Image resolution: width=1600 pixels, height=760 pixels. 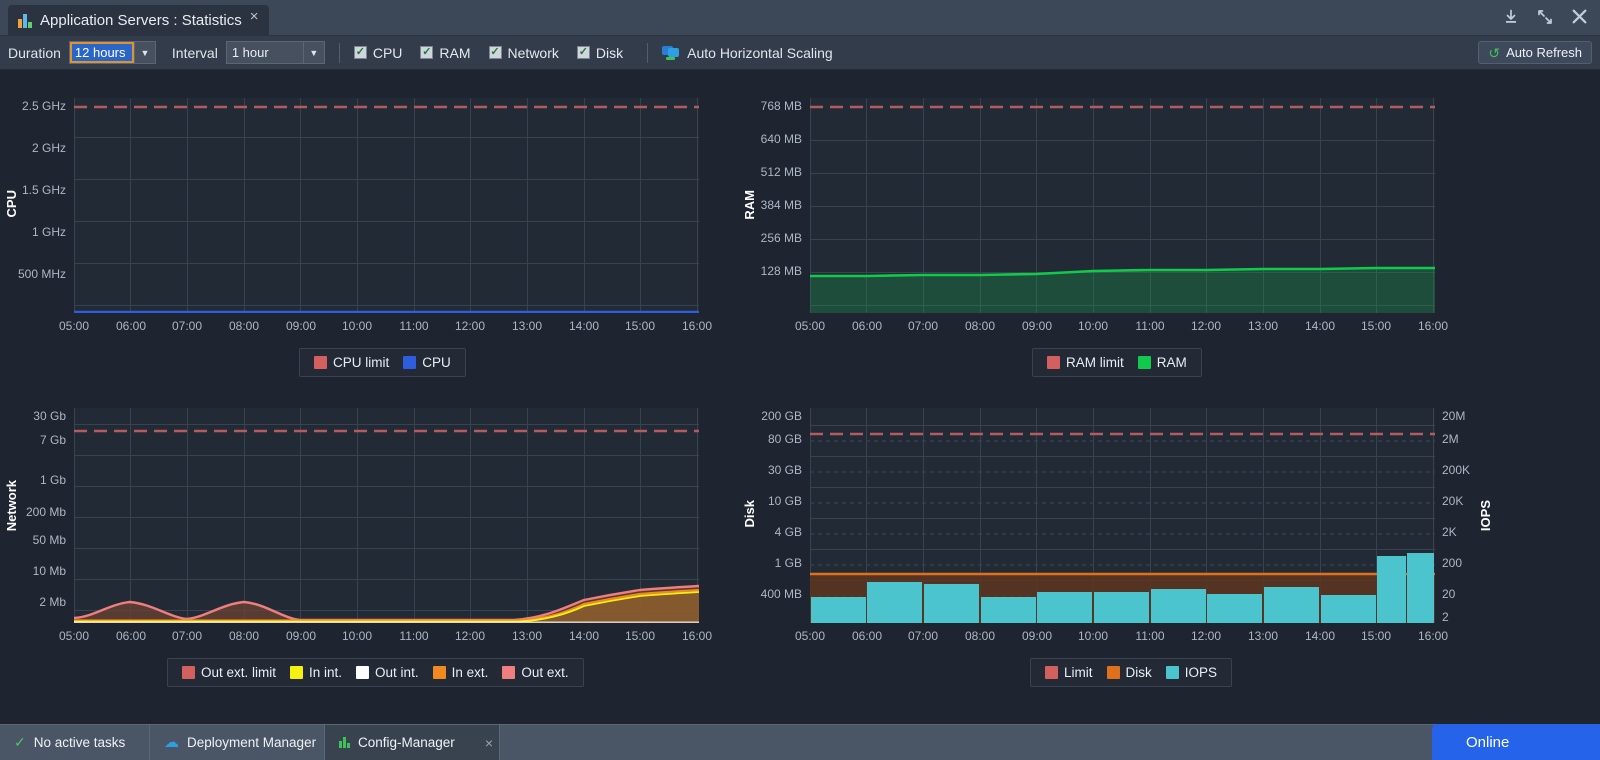 What do you see at coordinates (301, 636) in the screenshot?
I see `chart-network-xtick: 09:00` at bounding box center [301, 636].